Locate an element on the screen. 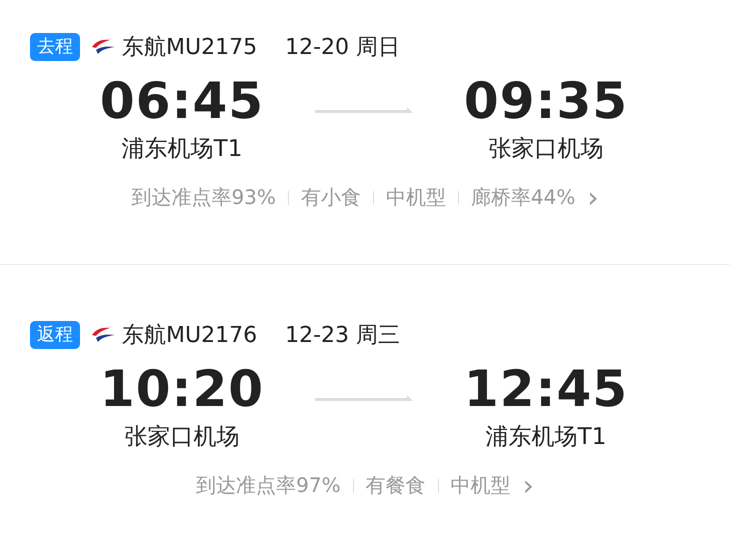  flight-info: 有餐食 is located at coordinates (396, 485).